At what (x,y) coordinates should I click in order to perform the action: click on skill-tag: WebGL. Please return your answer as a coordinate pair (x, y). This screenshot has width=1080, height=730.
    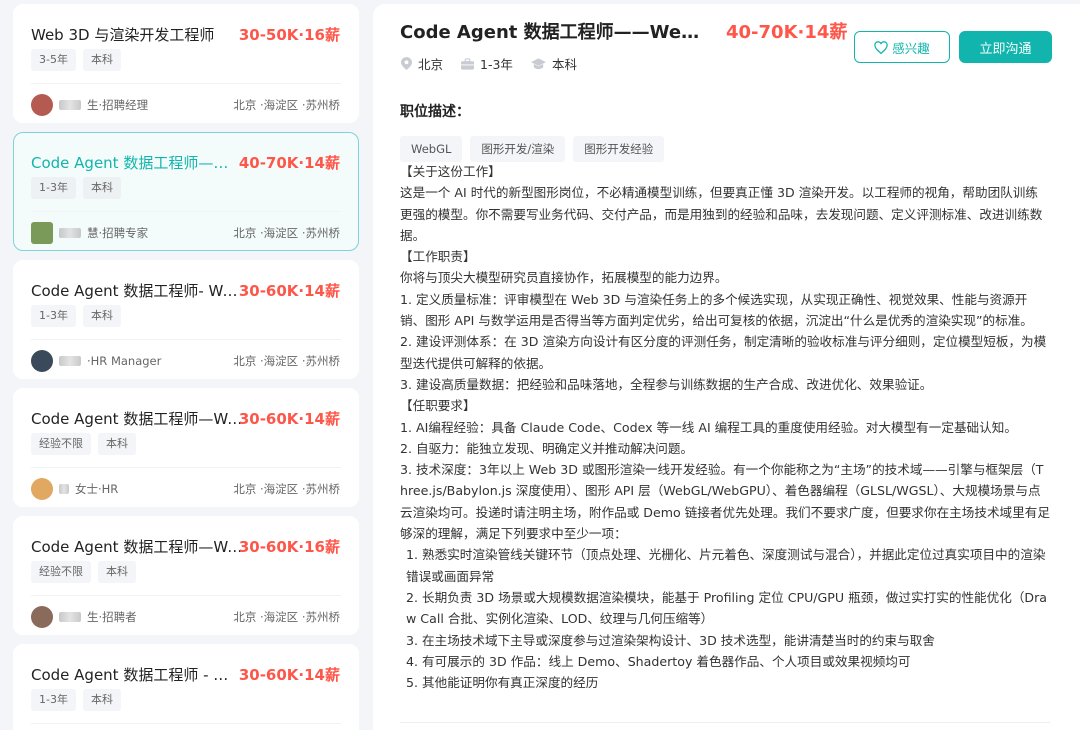
    Looking at the image, I should click on (431, 149).